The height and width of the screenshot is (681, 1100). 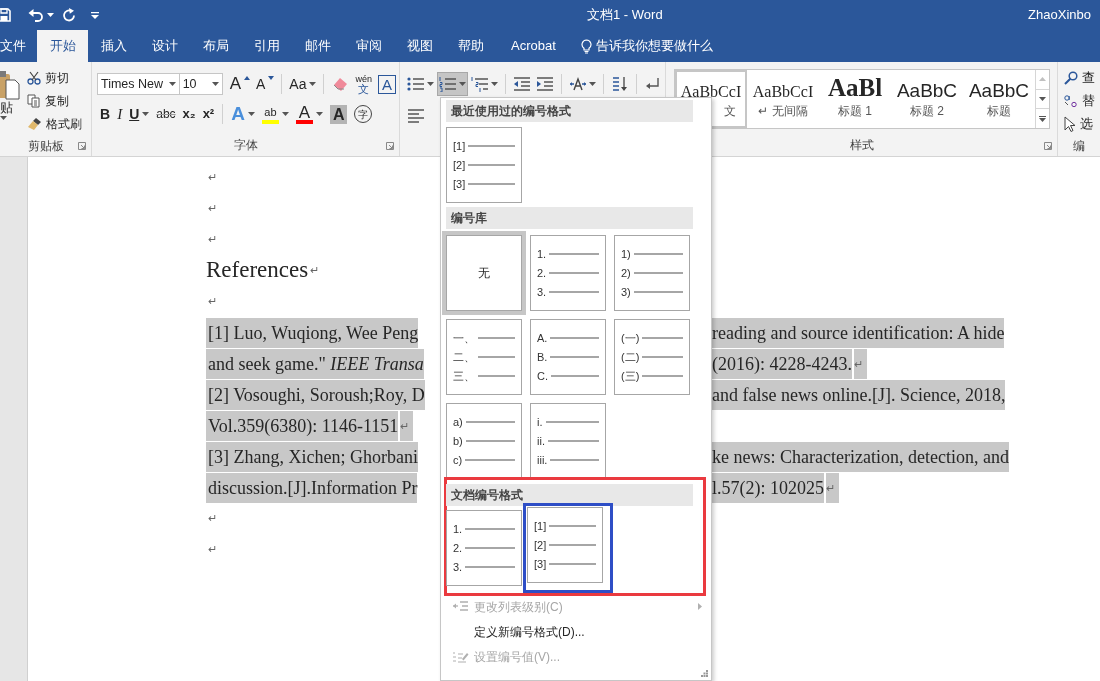 I want to click on ribbon-tab: 设计, so click(x=164, y=46).